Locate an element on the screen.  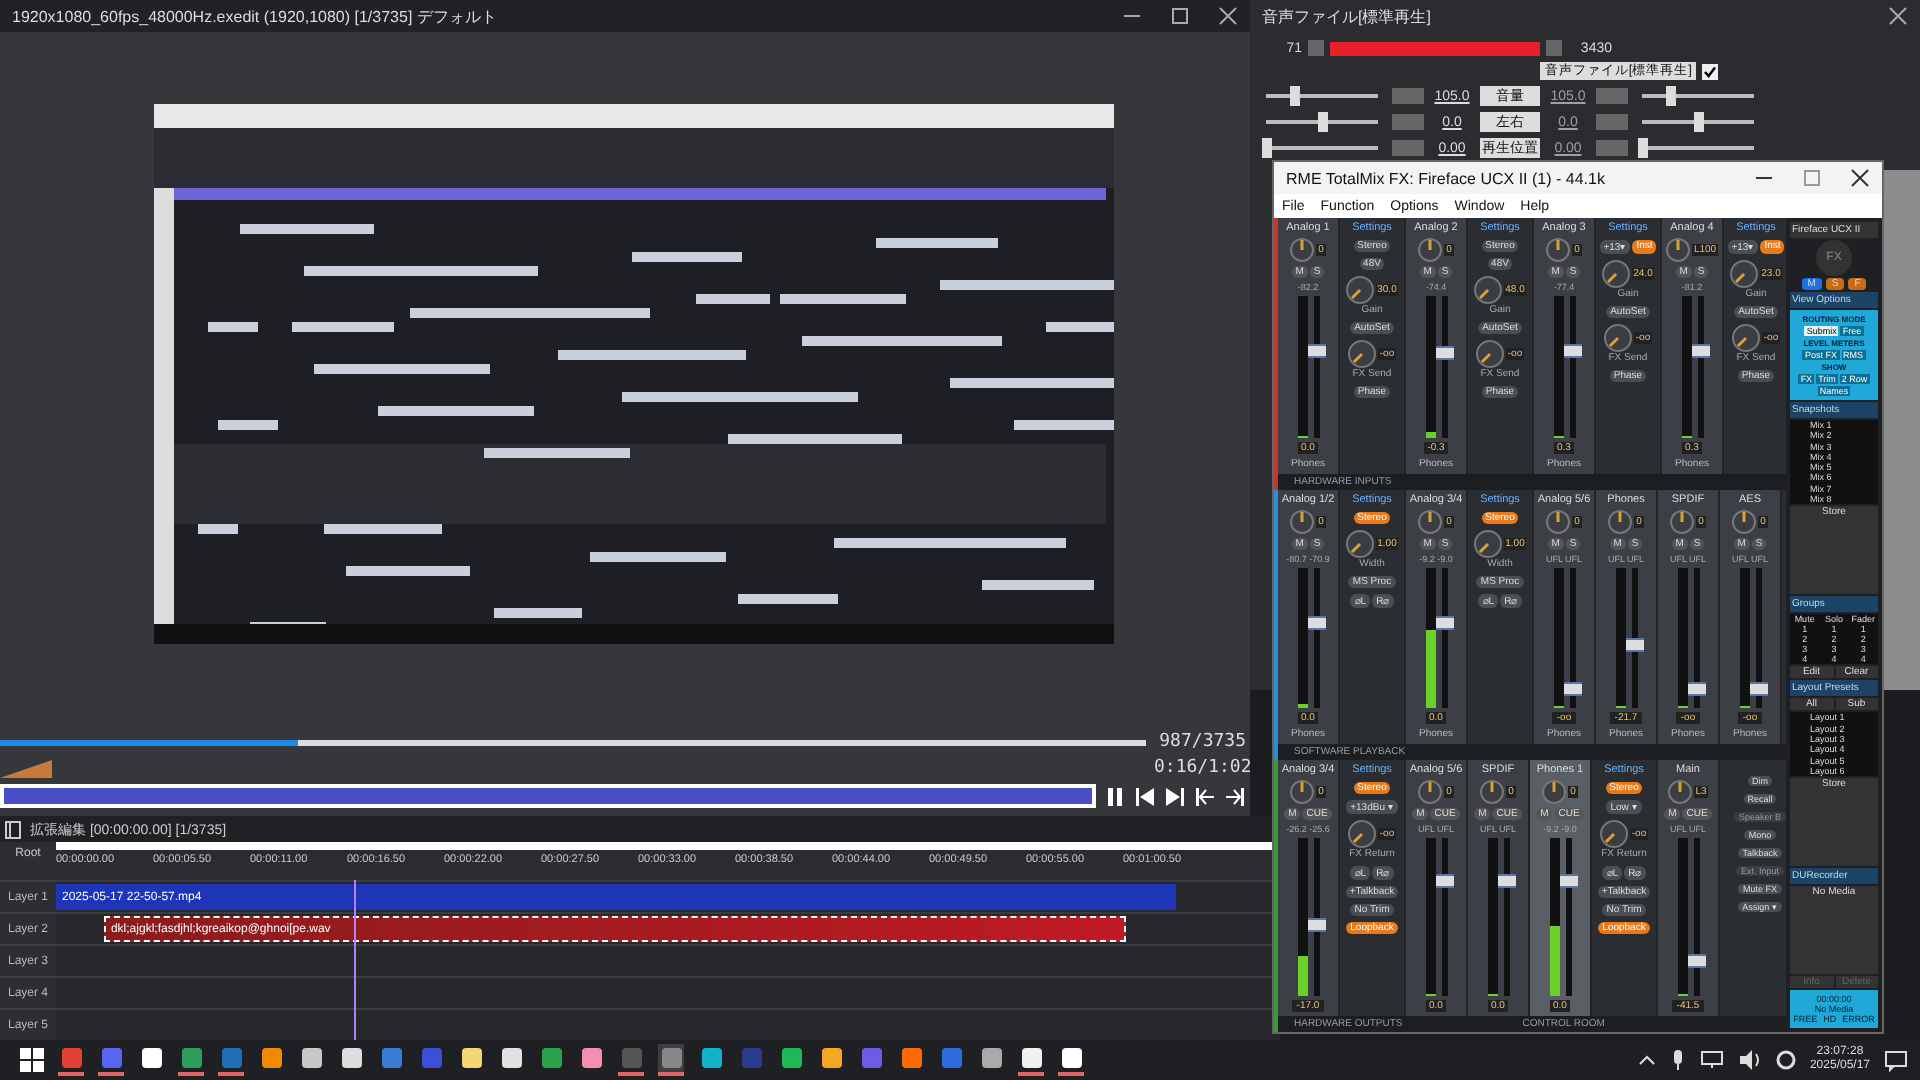
skip-end-icon is located at coordinates (1235, 796).